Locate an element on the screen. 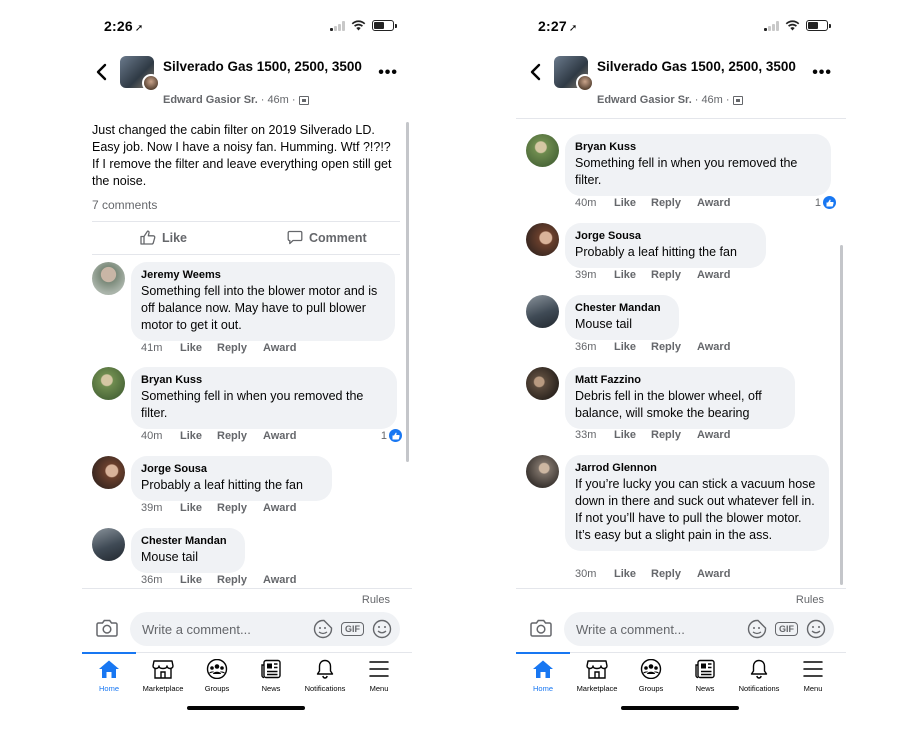 Image resolution: width=916 pixels, height=729 pixels. comment-button: Comment is located at coordinates (327, 237).